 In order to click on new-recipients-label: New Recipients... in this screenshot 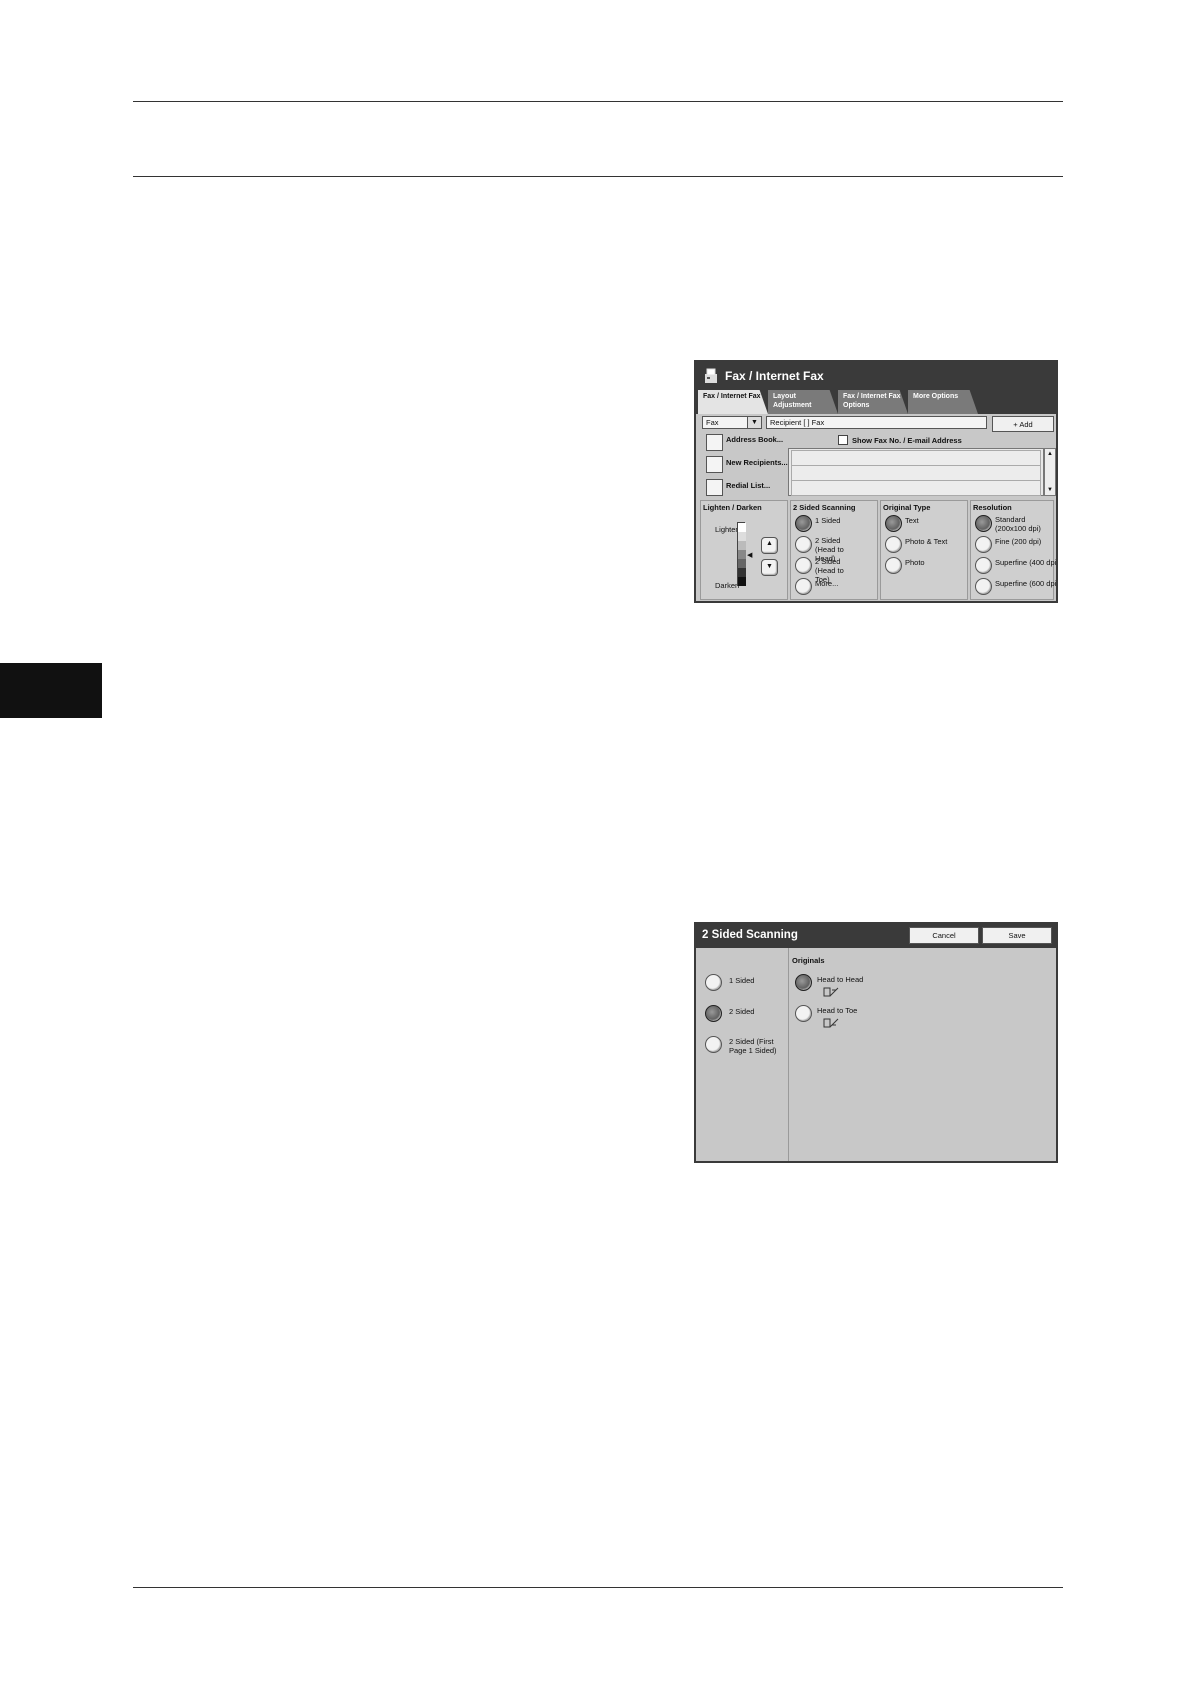, I will do `click(757, 462)`.